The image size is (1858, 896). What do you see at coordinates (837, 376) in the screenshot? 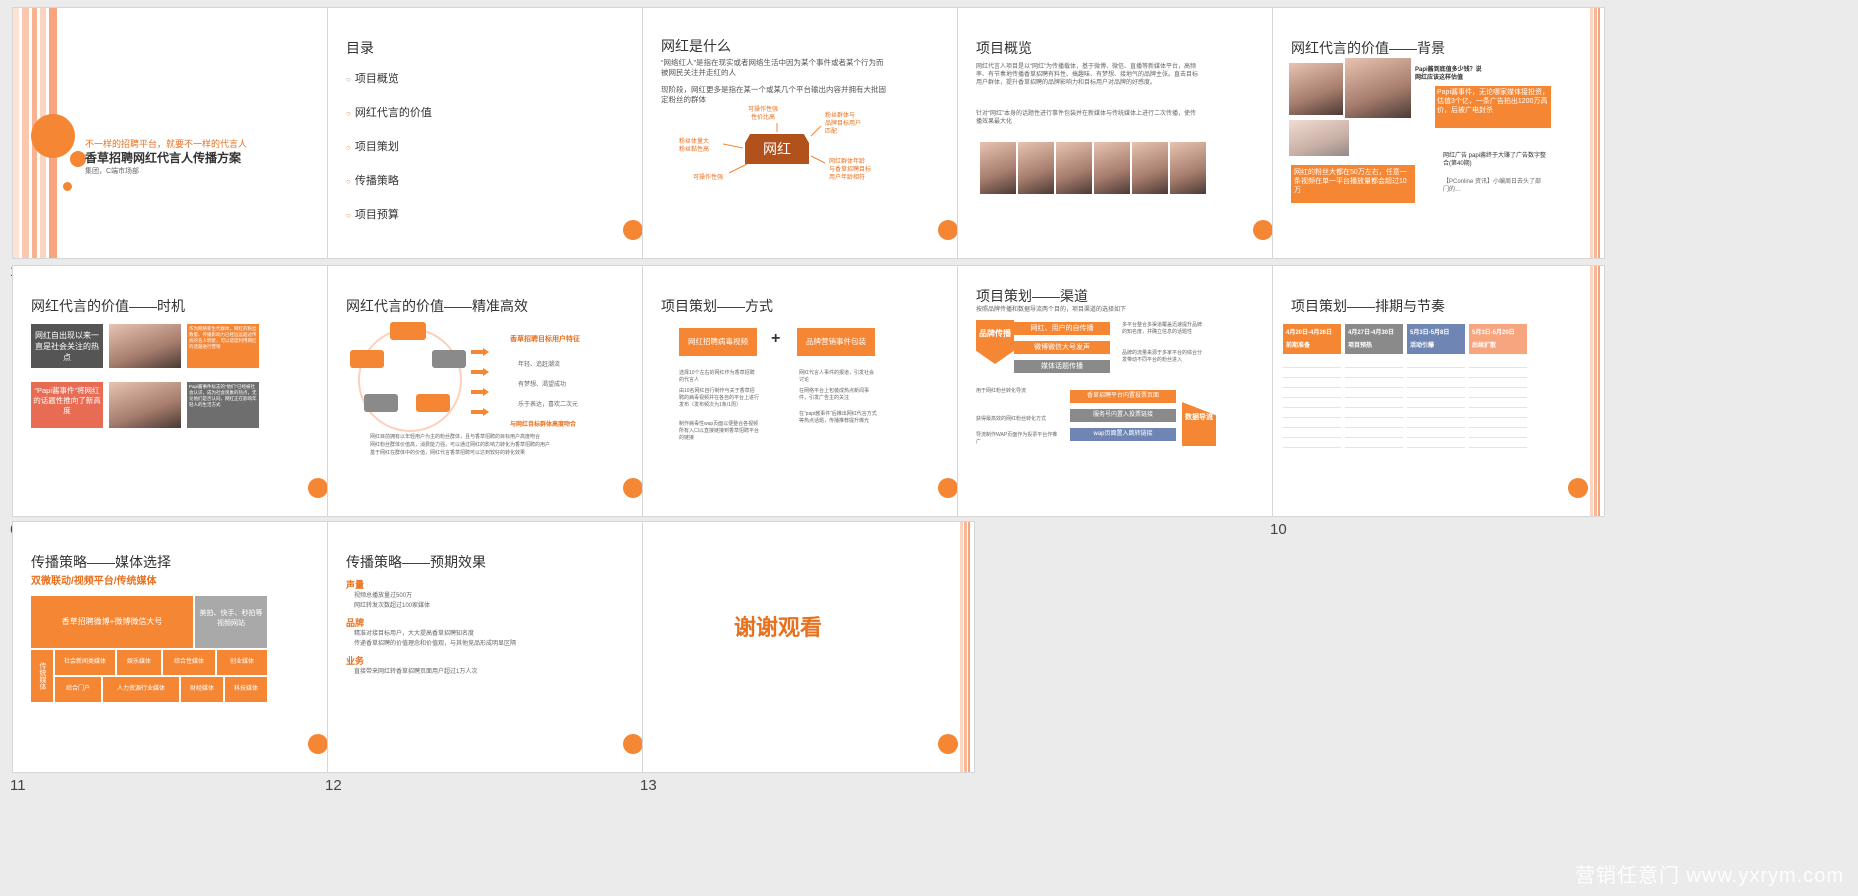
I see `bullet: 网红代言人事件的报道，引发社会讨论` at bounding box center [837, 376].